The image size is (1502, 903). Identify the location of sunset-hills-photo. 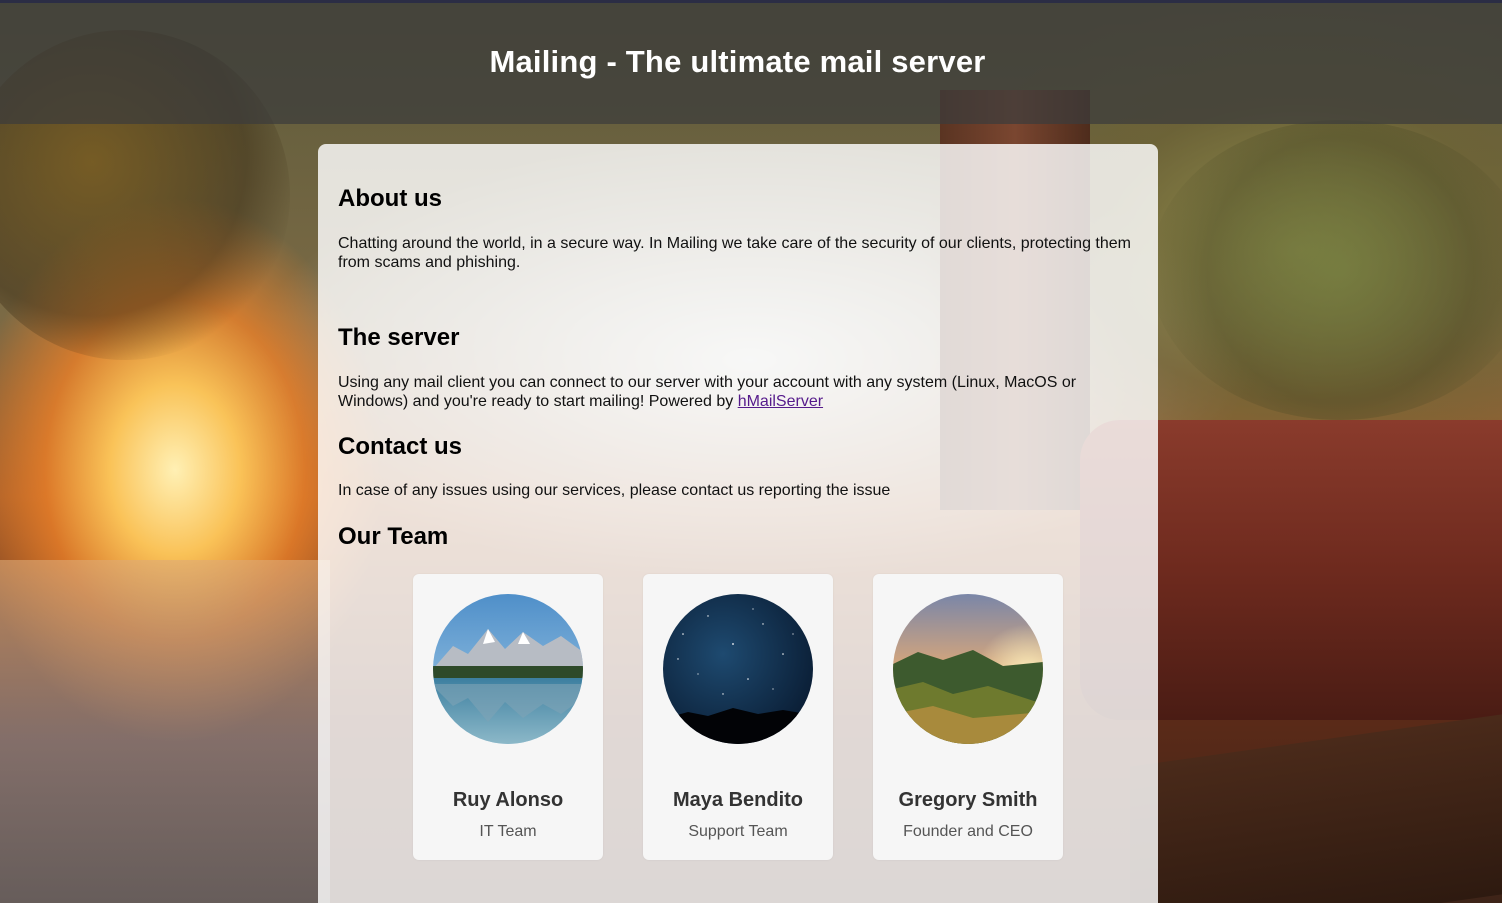
(968, 669).